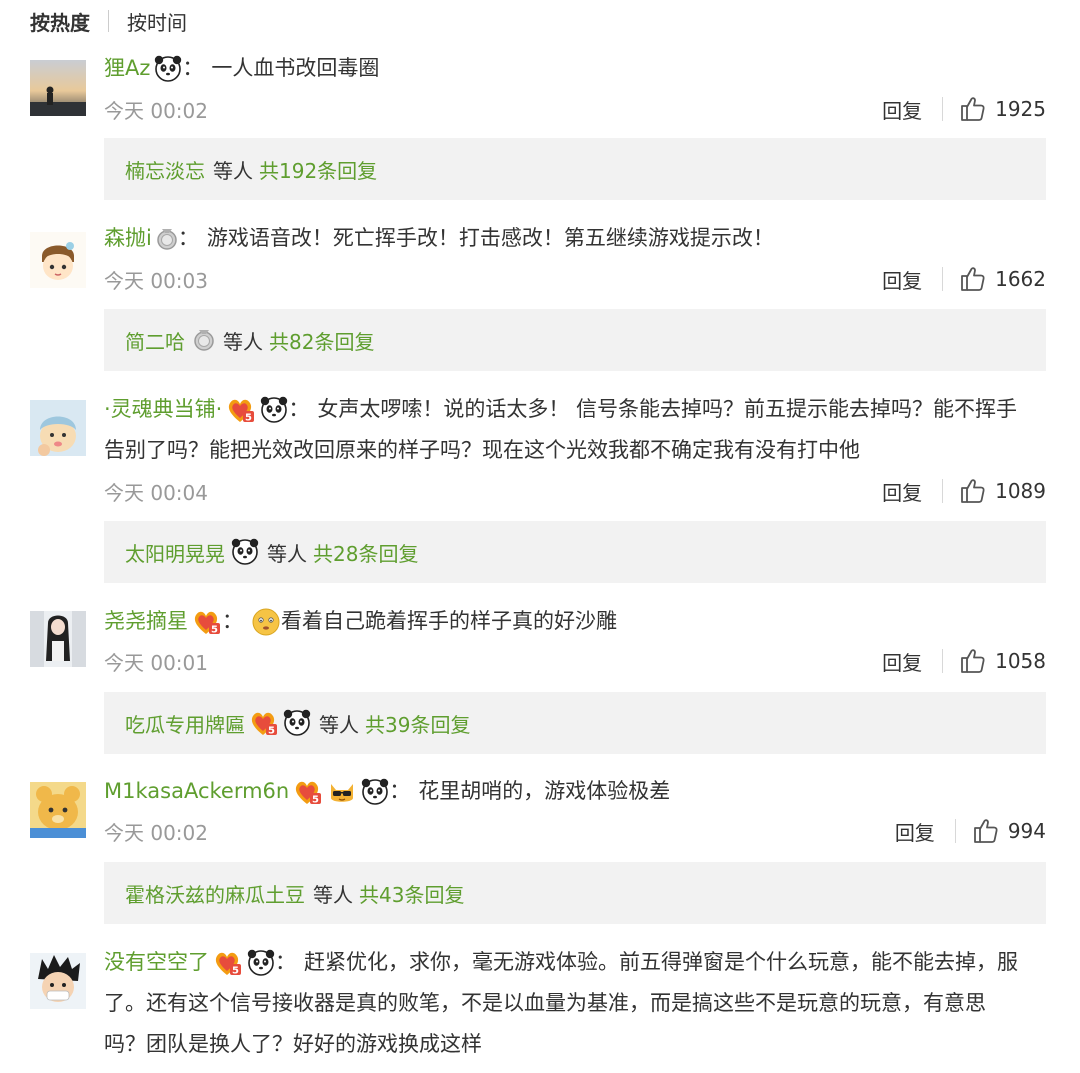 This screenshot has height=1073, width=1080. What do you see at coordinates (1002, 661) in the screenshot?
I see `like-button: 1058` at bounding box center [1002, 661].